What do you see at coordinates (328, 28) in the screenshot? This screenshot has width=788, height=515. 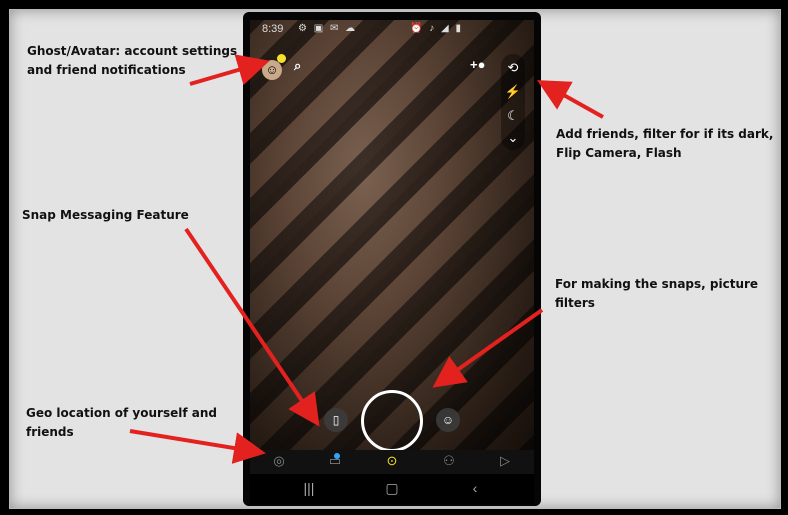 I see `status-notification-icons: ⚙ ▣ ✉ ☁` at bounding box center [328, 28].